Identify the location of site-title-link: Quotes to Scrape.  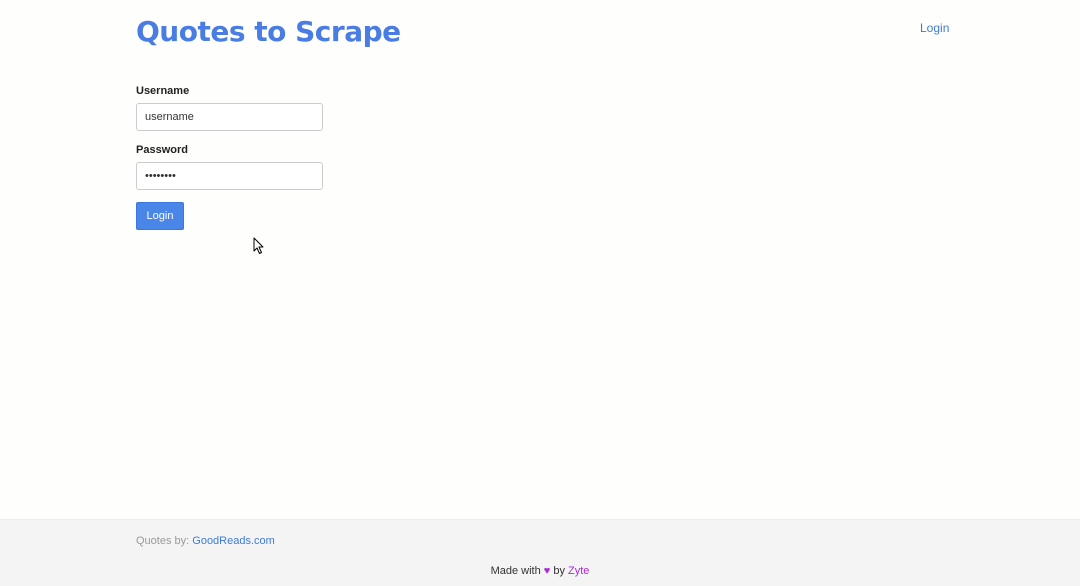
(268, 32).